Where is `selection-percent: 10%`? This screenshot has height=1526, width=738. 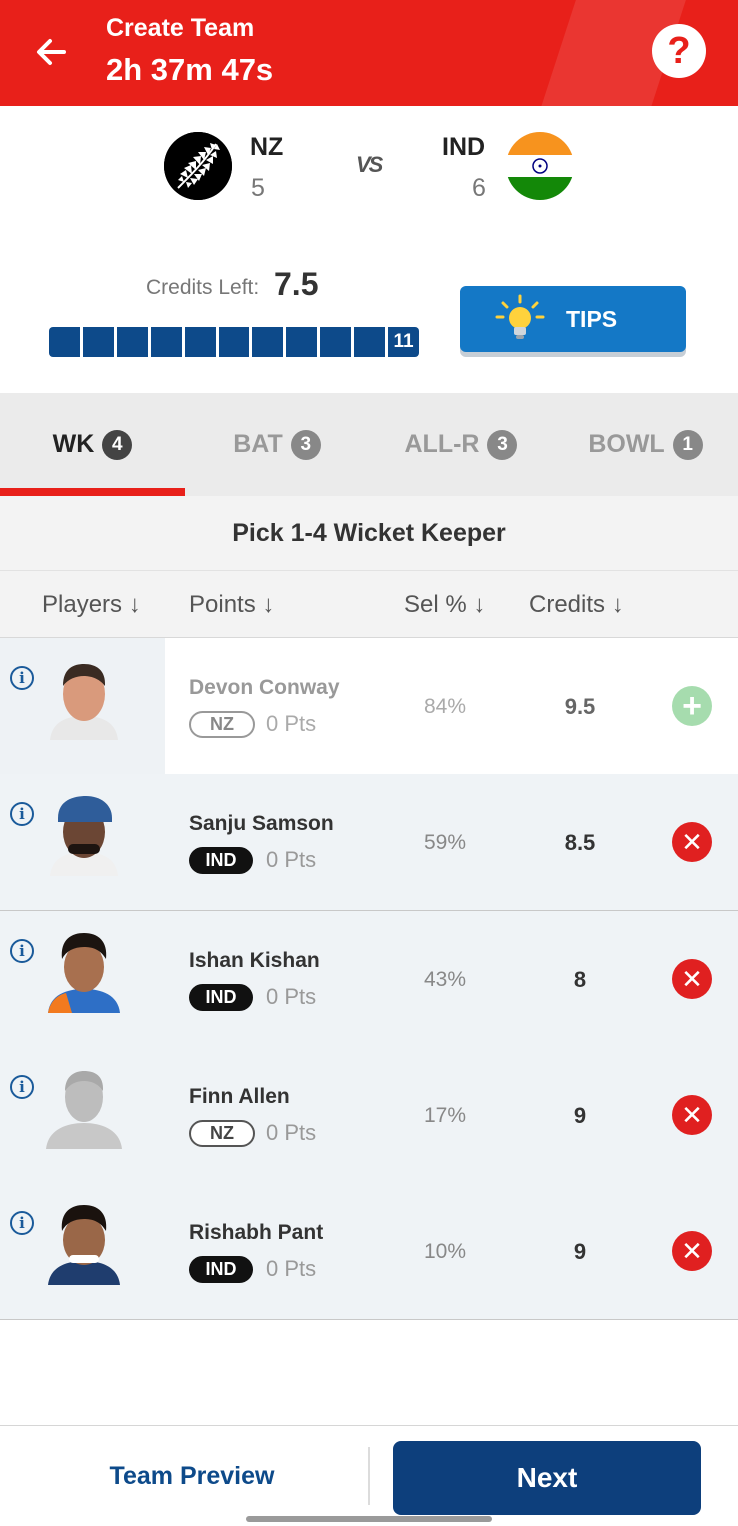 selection-percent: 10% is located at coordinates (445, 1251).